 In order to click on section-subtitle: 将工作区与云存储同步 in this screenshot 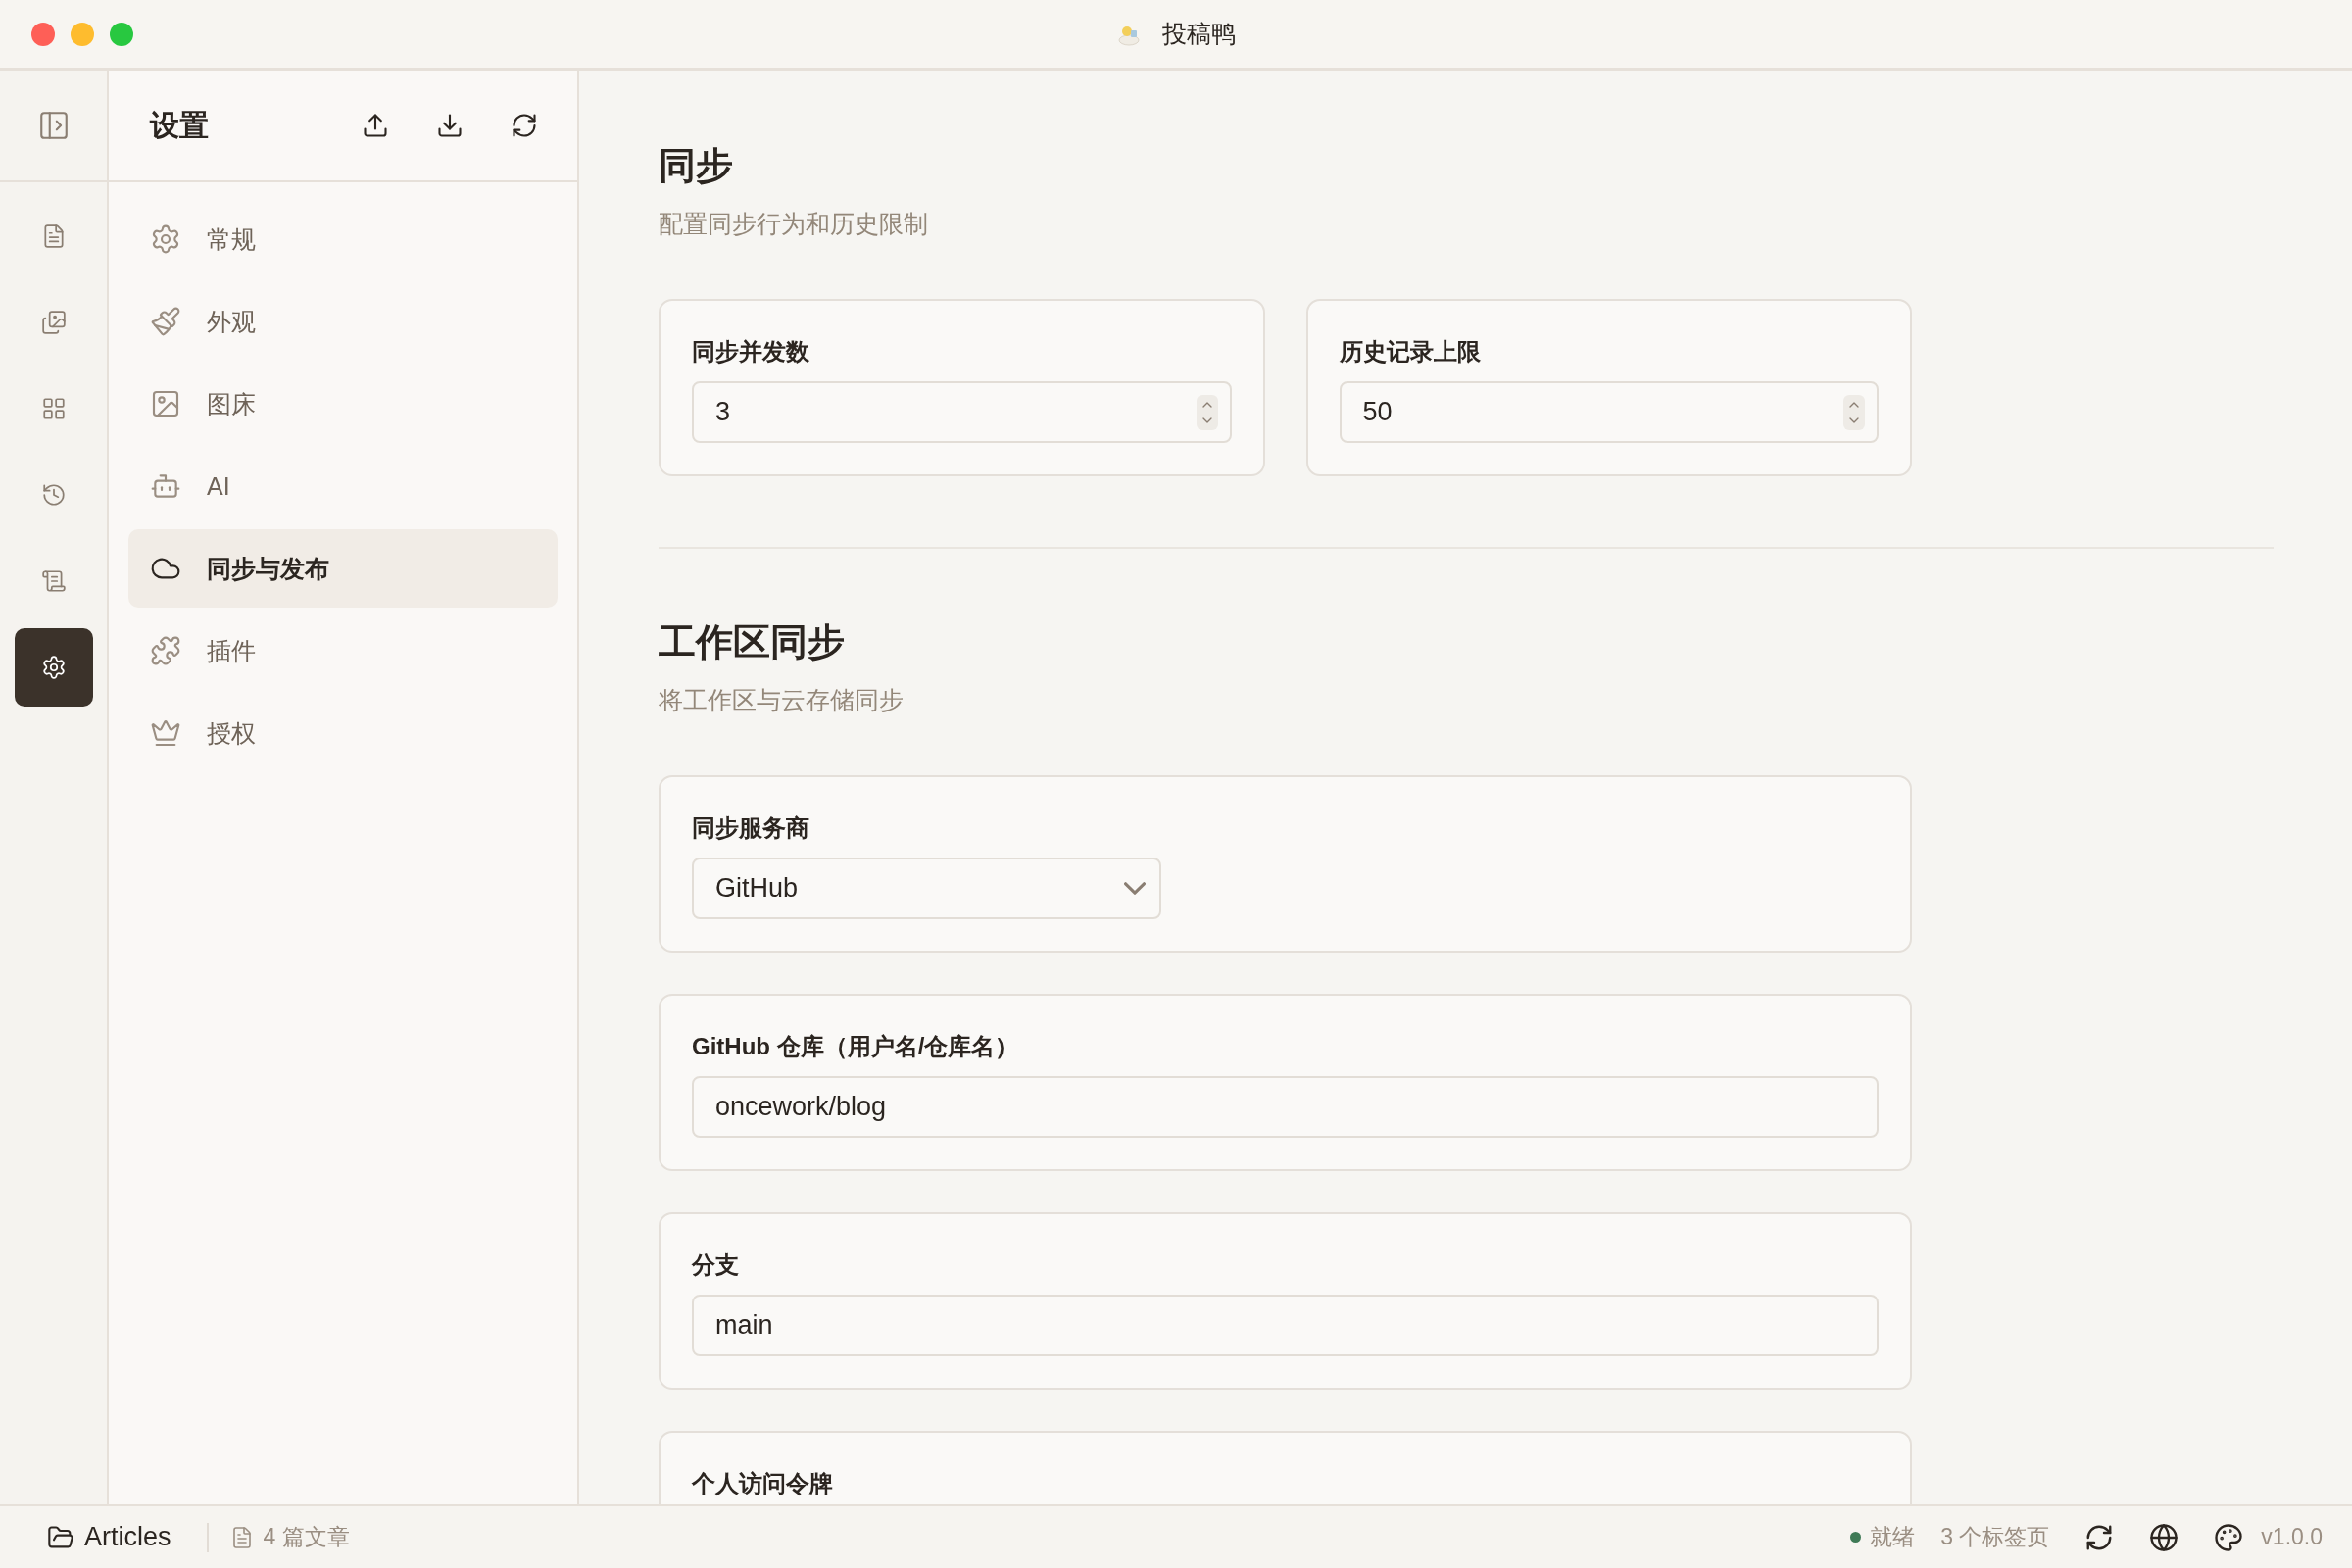, I will do `click(781, 700)`.